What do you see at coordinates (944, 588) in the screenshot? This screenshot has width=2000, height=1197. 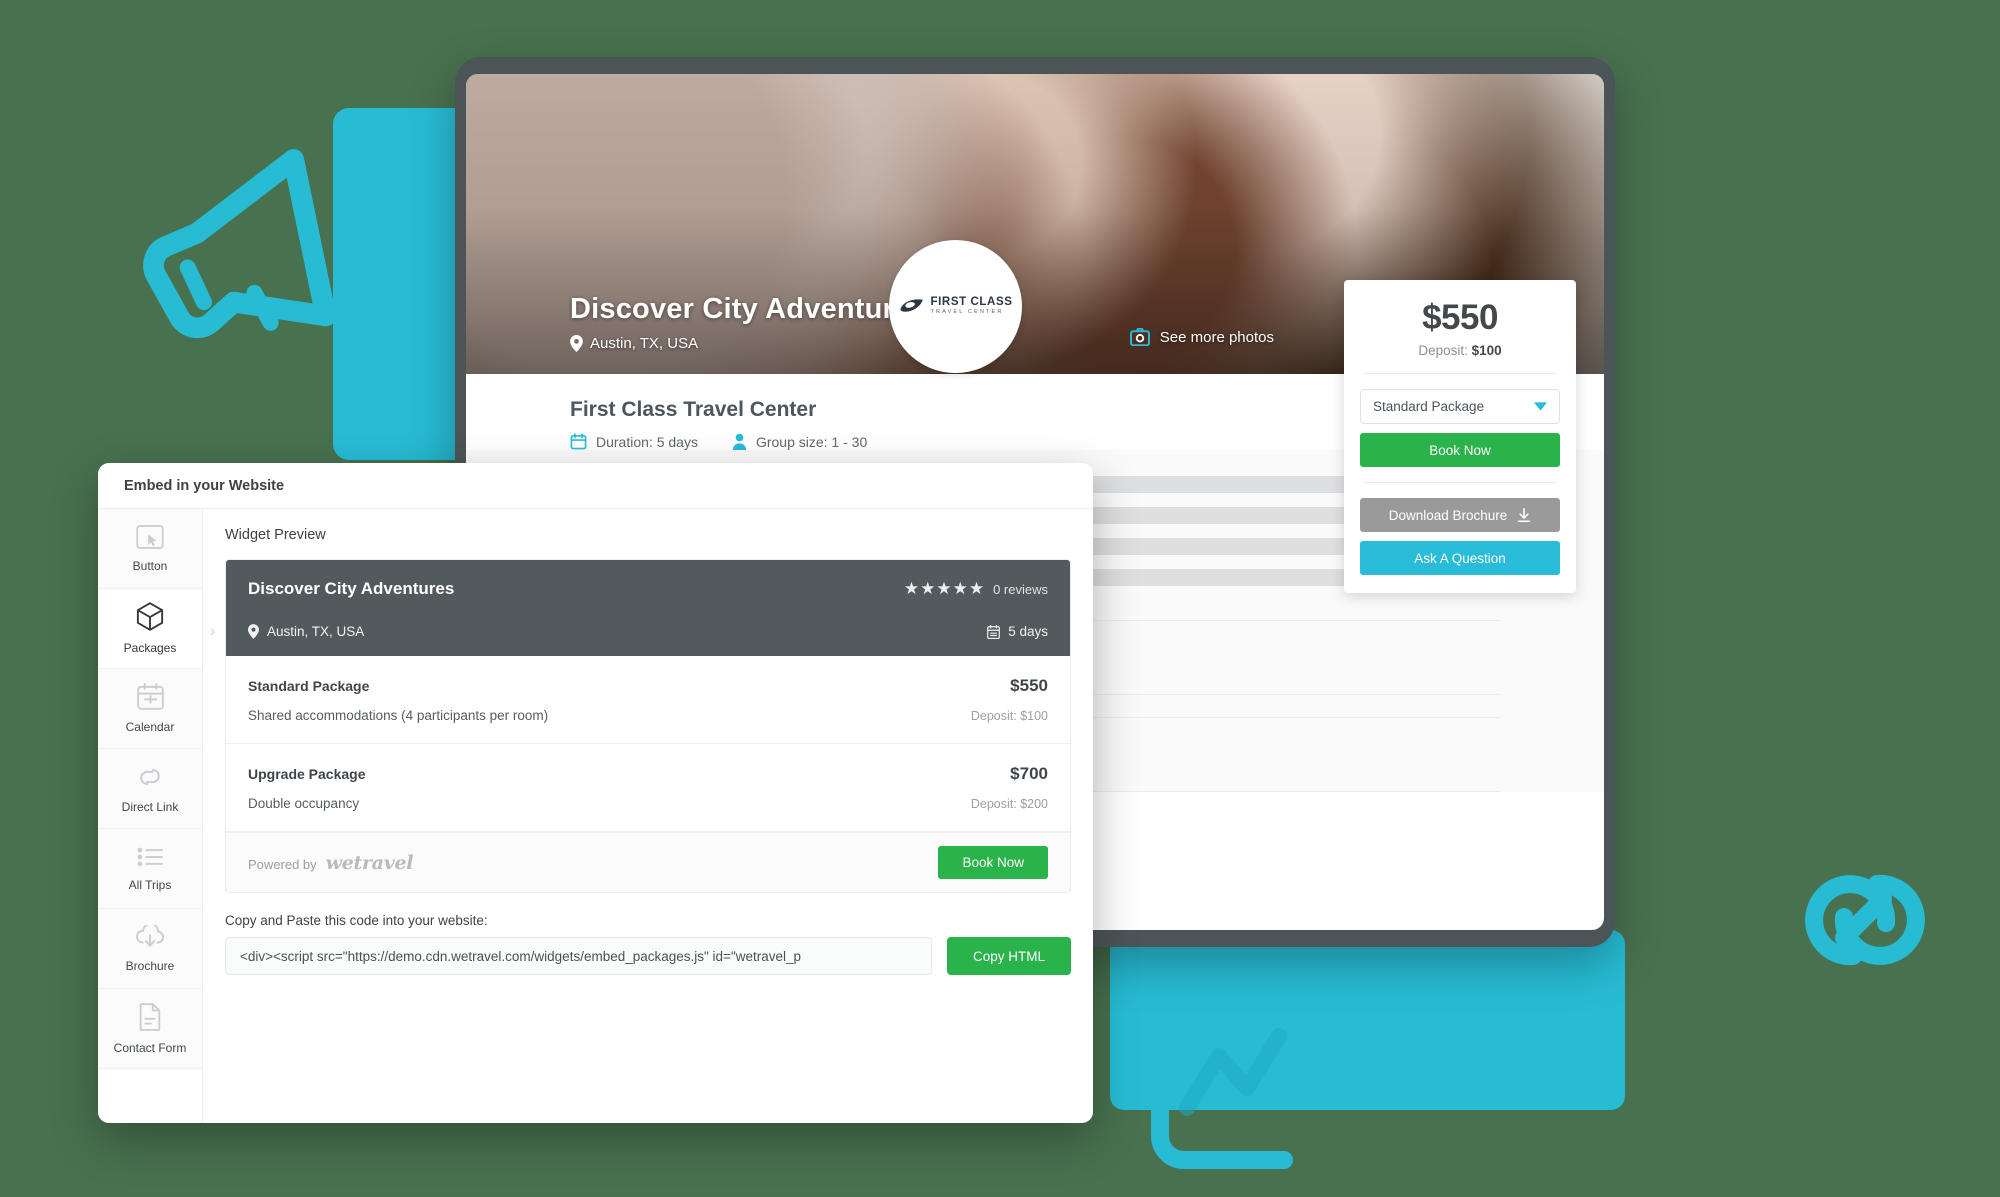 I see `star-rating-icon: ★★★★★` at bounding box center [944, 588].